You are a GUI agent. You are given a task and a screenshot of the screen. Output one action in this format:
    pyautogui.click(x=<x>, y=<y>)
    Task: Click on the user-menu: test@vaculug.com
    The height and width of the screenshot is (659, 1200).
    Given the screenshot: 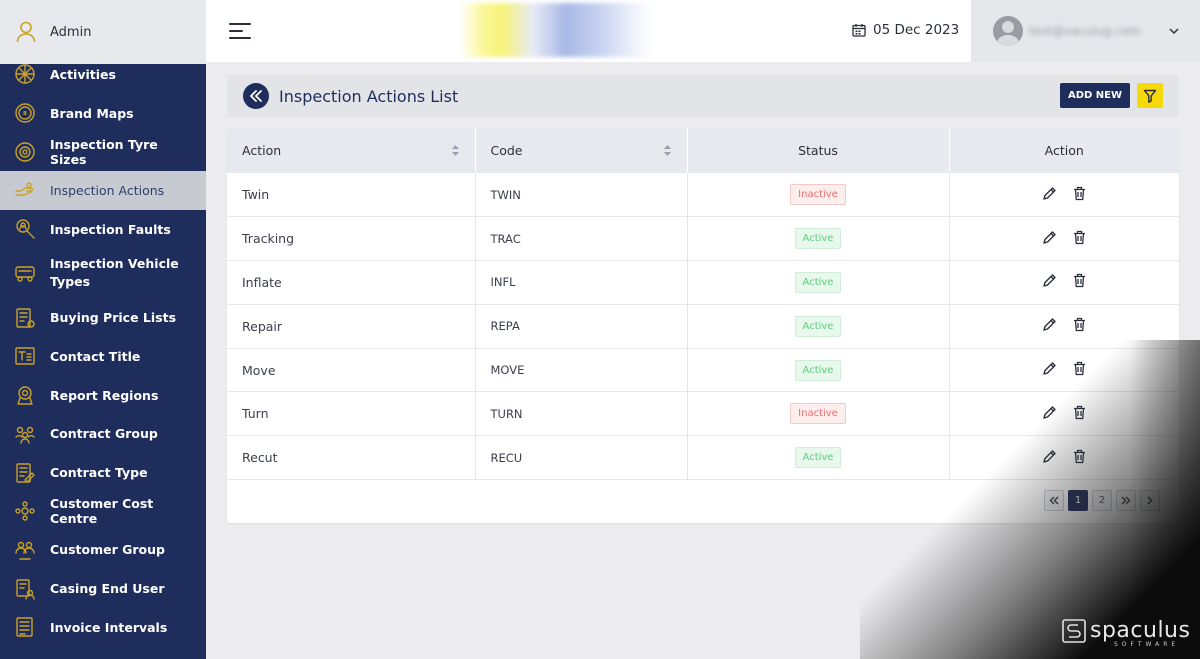 What is the action you would take?
    pyautogui.click(x=1085, y=31)
    